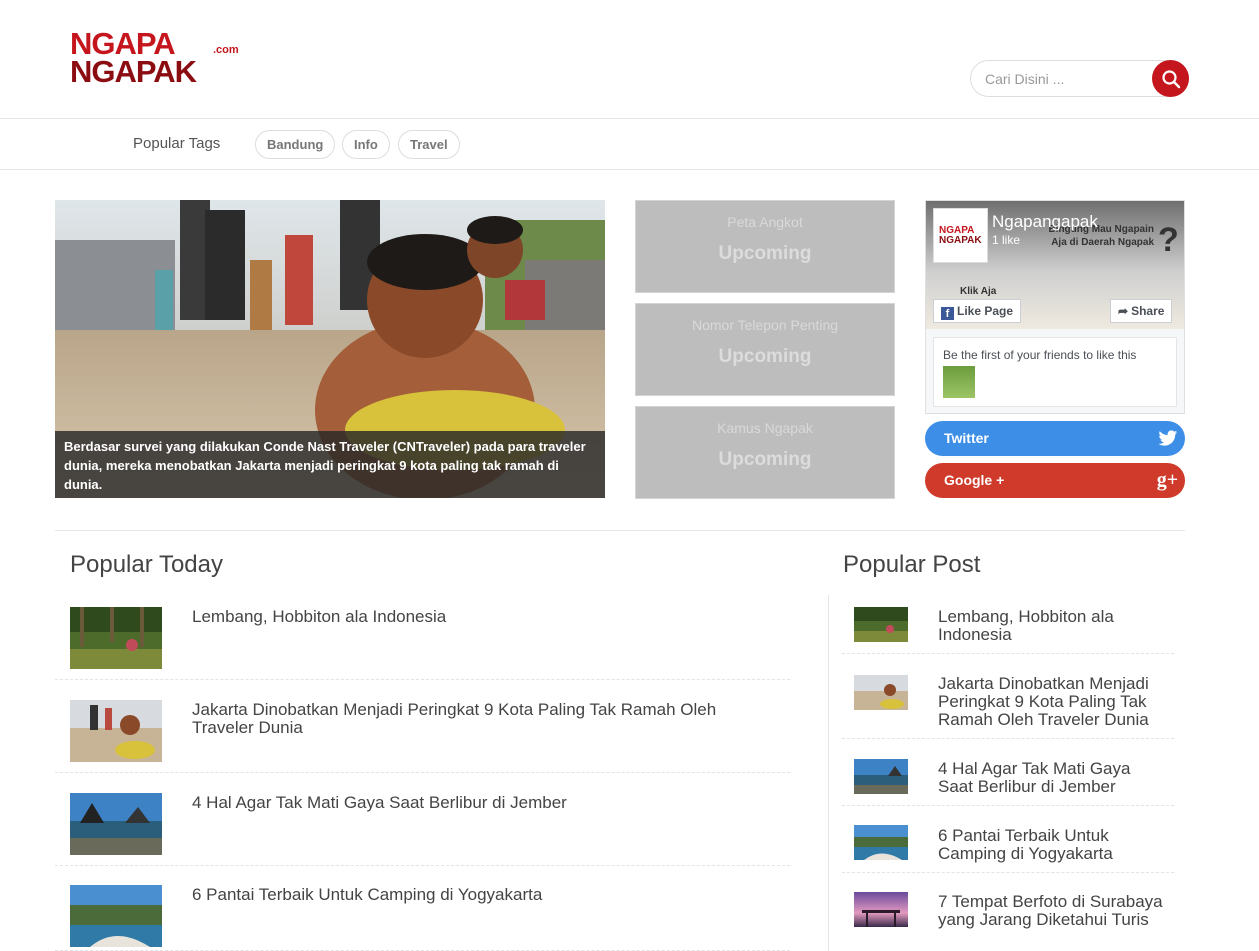  Describe the element at coordinates (912, 564) in the screenshot. I see `popular-post-title: Popular Post` at that location.